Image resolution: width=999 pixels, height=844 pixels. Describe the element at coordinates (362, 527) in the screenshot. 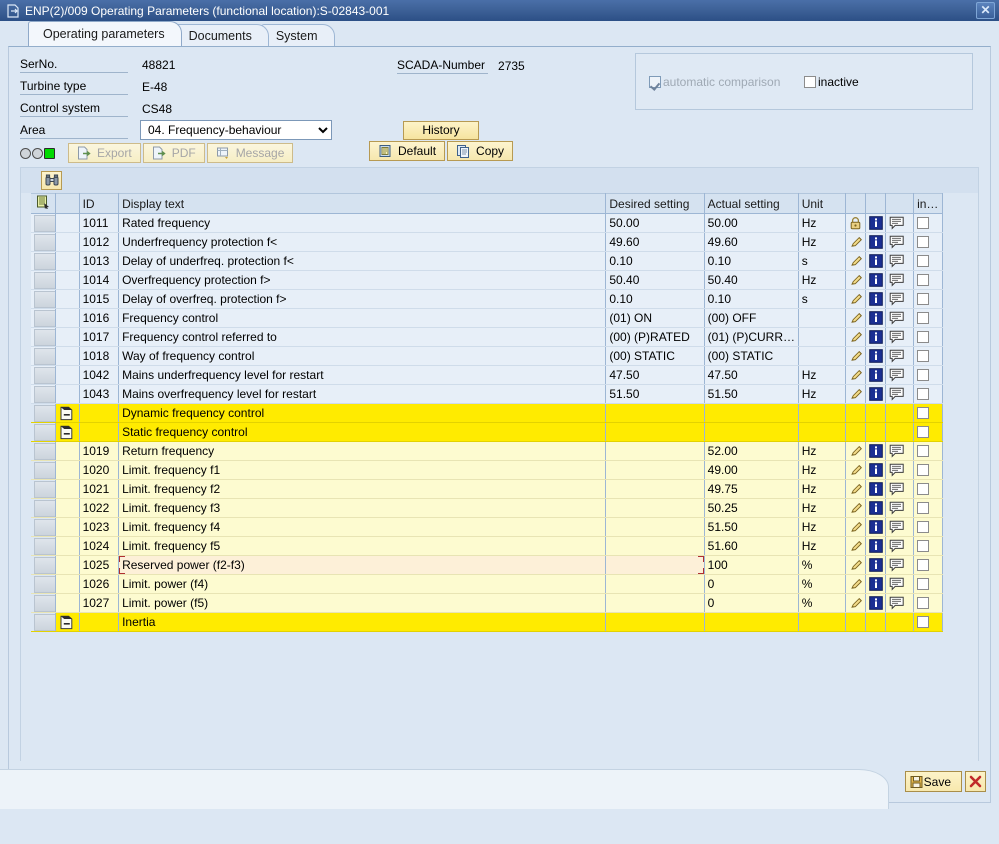

I see `cell-display-text: Limit. frequency f4` at that location.